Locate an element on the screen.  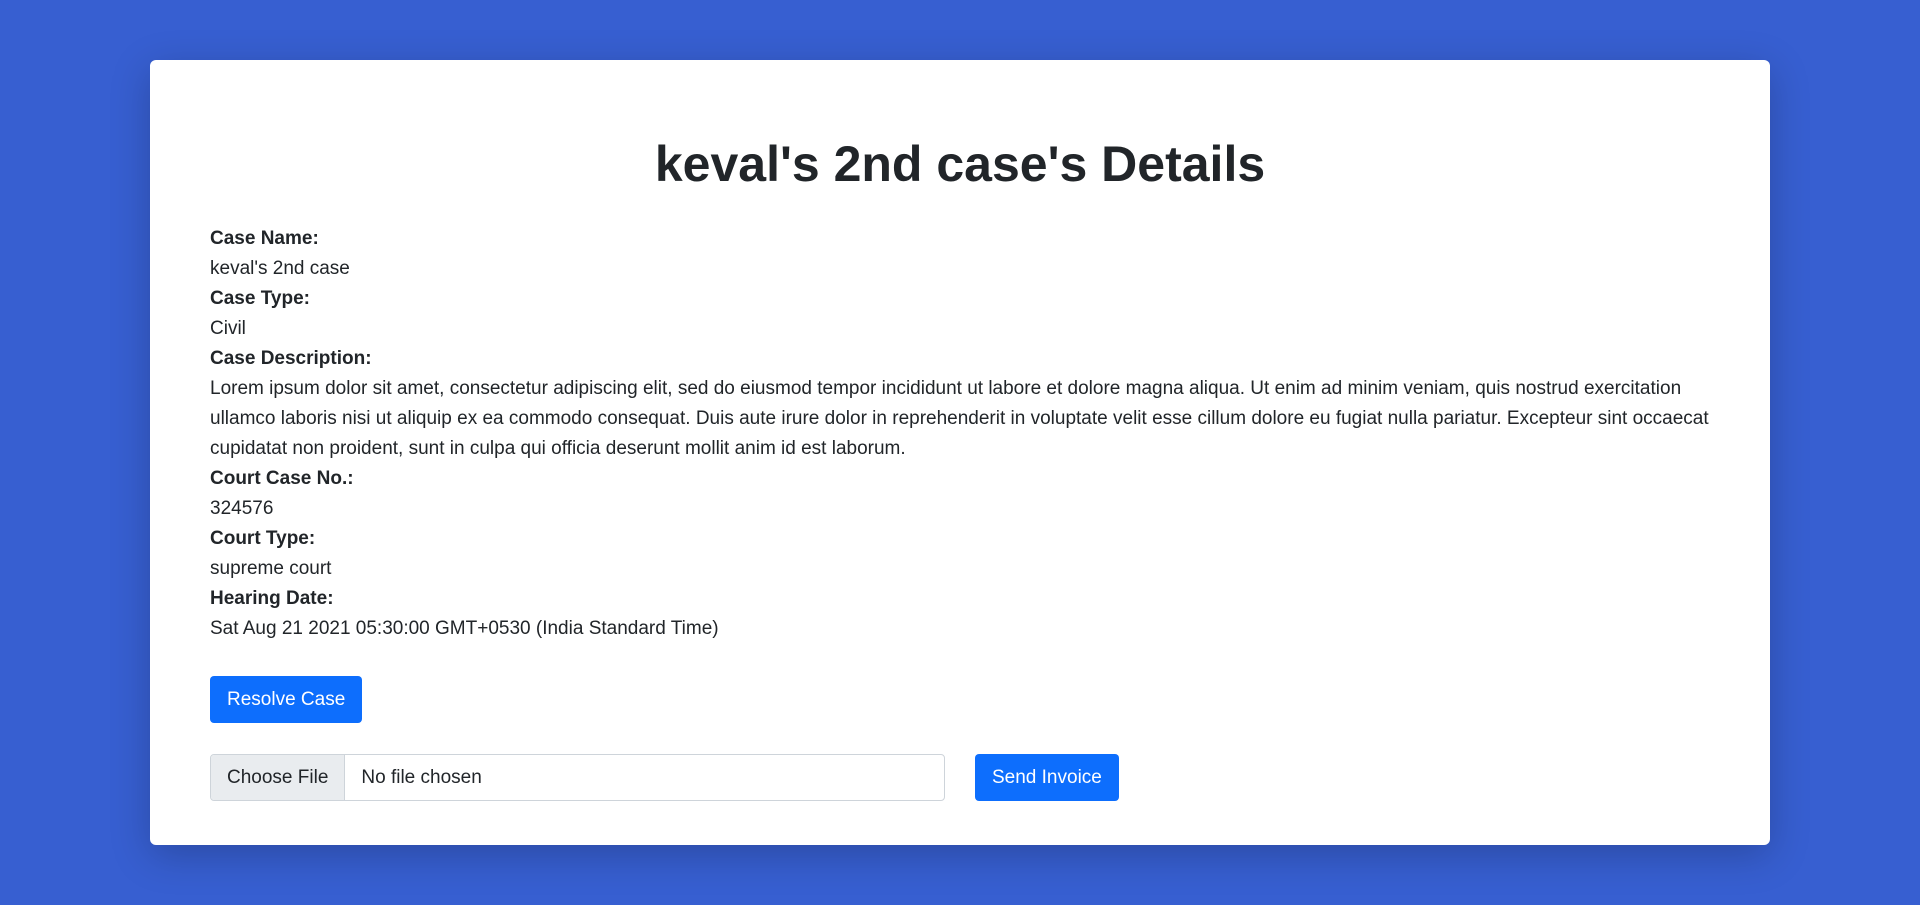
resolve-case-button: Resolve Case is located at coordinates (286, 699).